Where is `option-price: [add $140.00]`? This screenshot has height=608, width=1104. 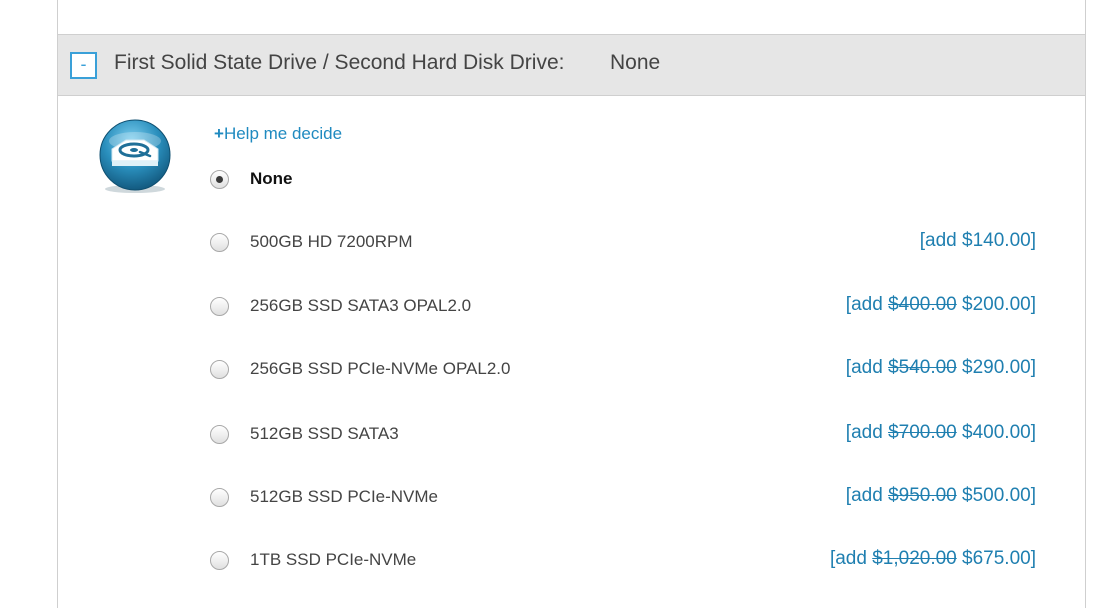 option-price: [add $140.00] is located at coordinates (977, 240).